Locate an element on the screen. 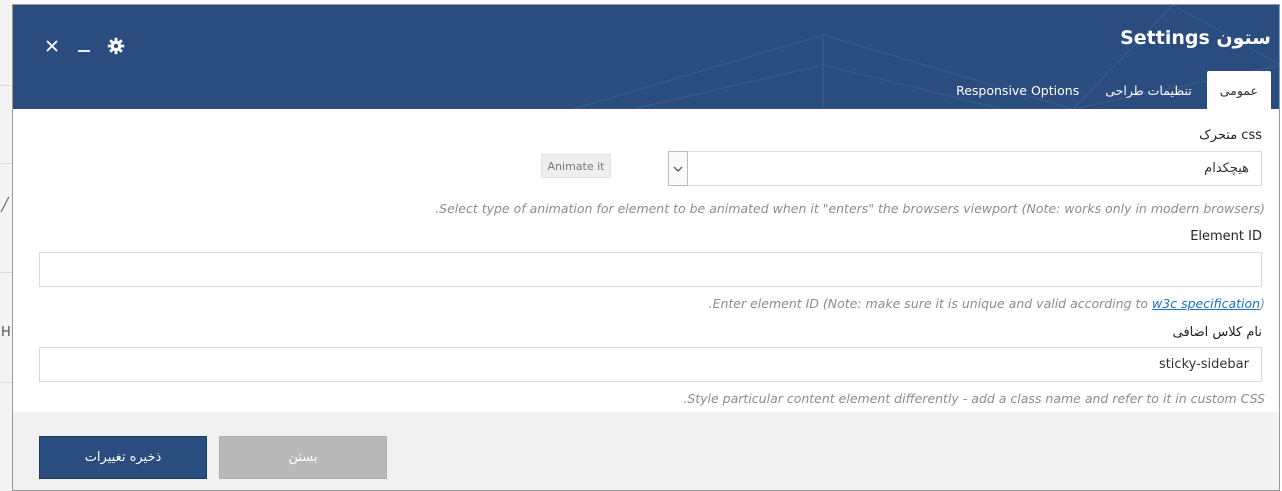 The height and width of the screenshot is (491, 1282). tab-design-options: تنظیمات طراحی is located at coordinates (1148, 91).